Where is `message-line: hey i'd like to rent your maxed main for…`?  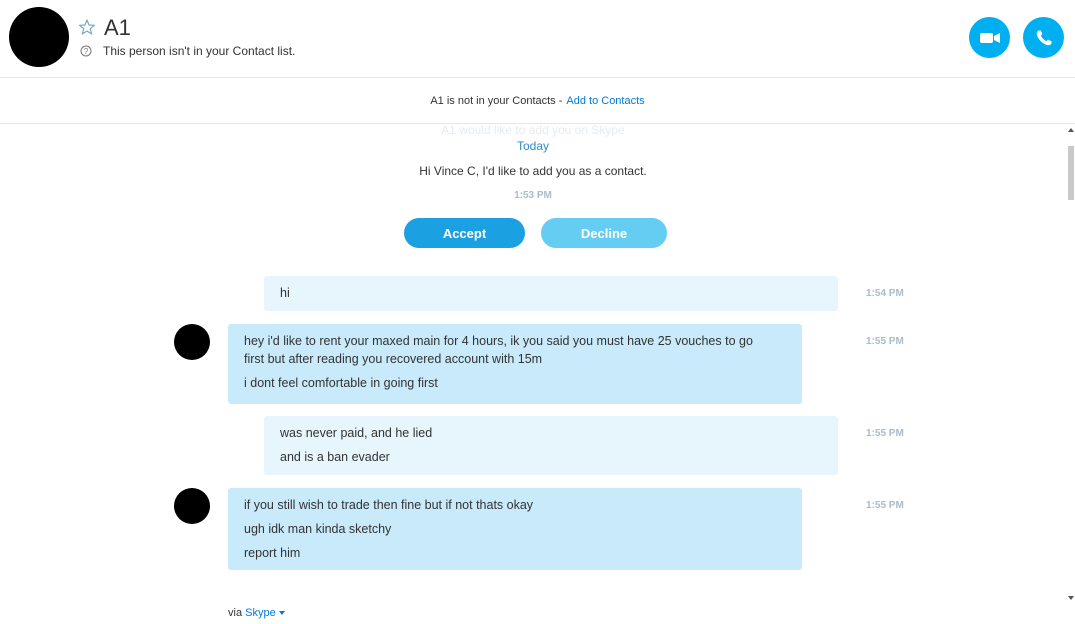
message-line: hey i'd like to rent your maxed main for… is located at coordinates (498, 341).